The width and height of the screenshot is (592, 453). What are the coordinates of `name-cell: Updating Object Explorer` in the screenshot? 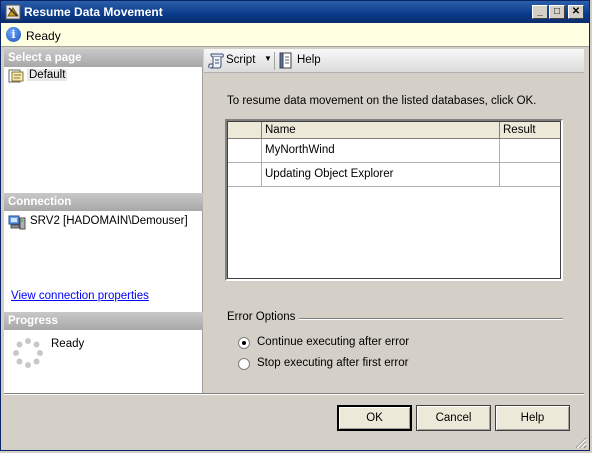 It's located at (381, 174).